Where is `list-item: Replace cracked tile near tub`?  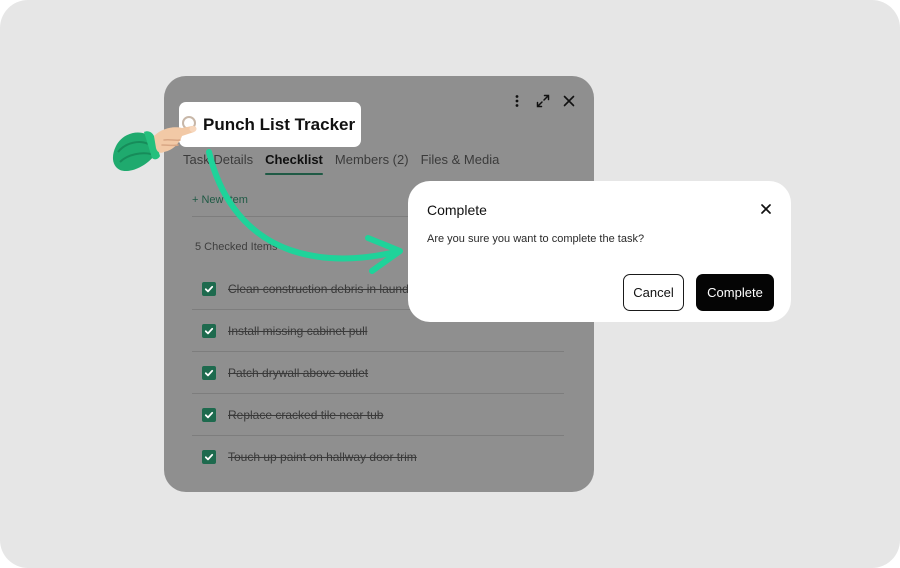
list-item: Replace cracked tile near tub is located at coordinates (378, 415).